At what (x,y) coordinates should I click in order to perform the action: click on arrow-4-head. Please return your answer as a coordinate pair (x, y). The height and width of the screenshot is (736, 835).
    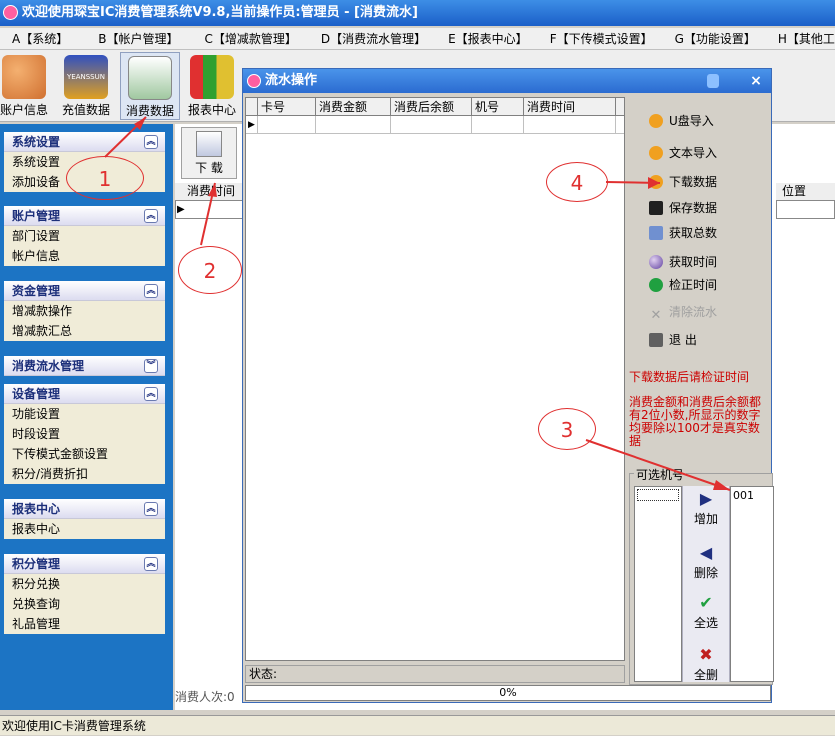
    Looking at the image, I should click on (654, 183).